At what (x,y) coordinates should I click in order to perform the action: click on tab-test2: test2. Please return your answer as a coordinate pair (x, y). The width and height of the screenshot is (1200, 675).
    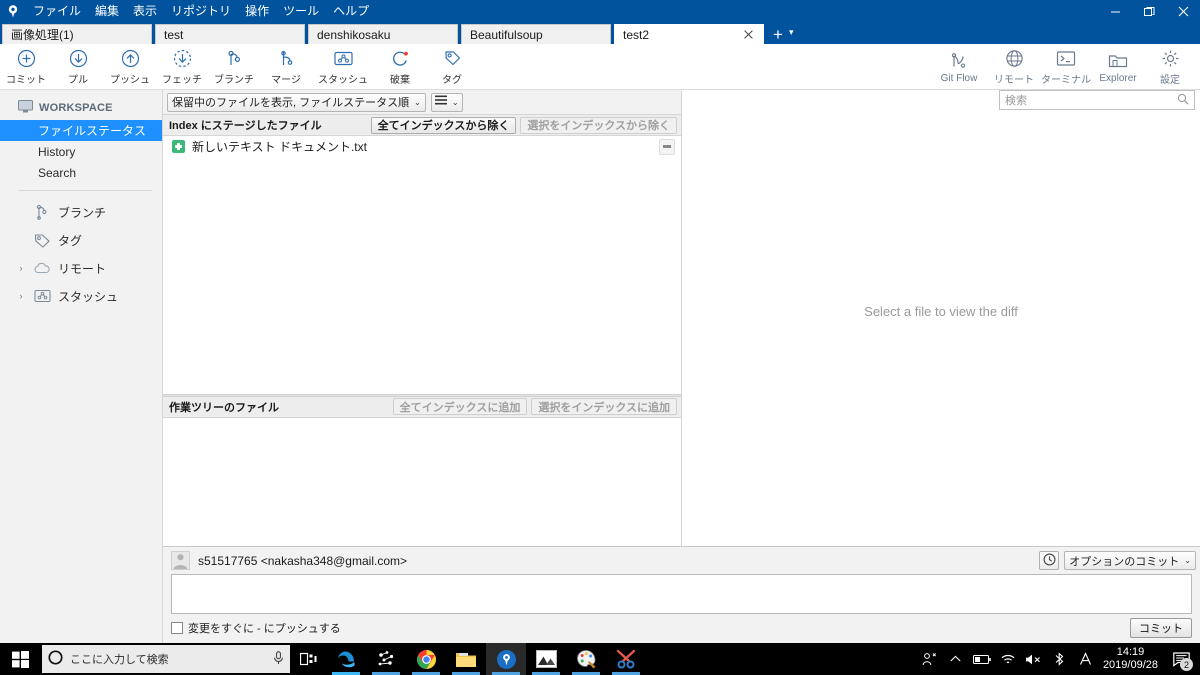
    Looking at the image, I should click on (689, 34).